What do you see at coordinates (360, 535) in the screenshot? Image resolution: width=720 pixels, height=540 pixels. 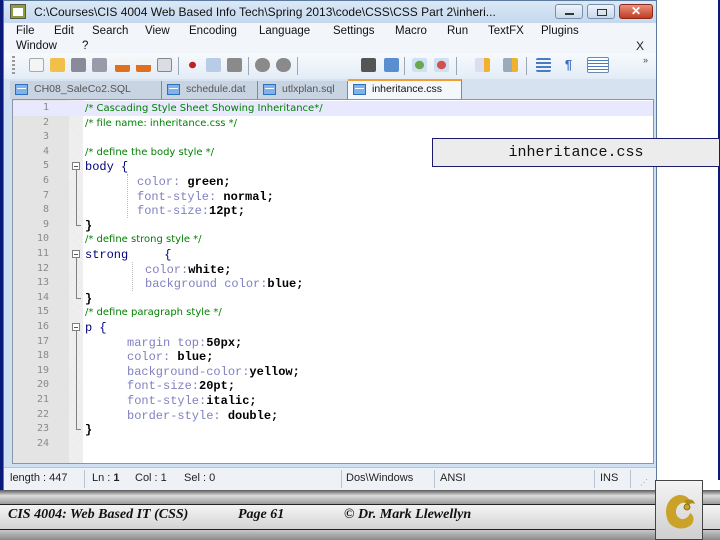 I see `footer-band-bottom` at bounding box center [360, 535].